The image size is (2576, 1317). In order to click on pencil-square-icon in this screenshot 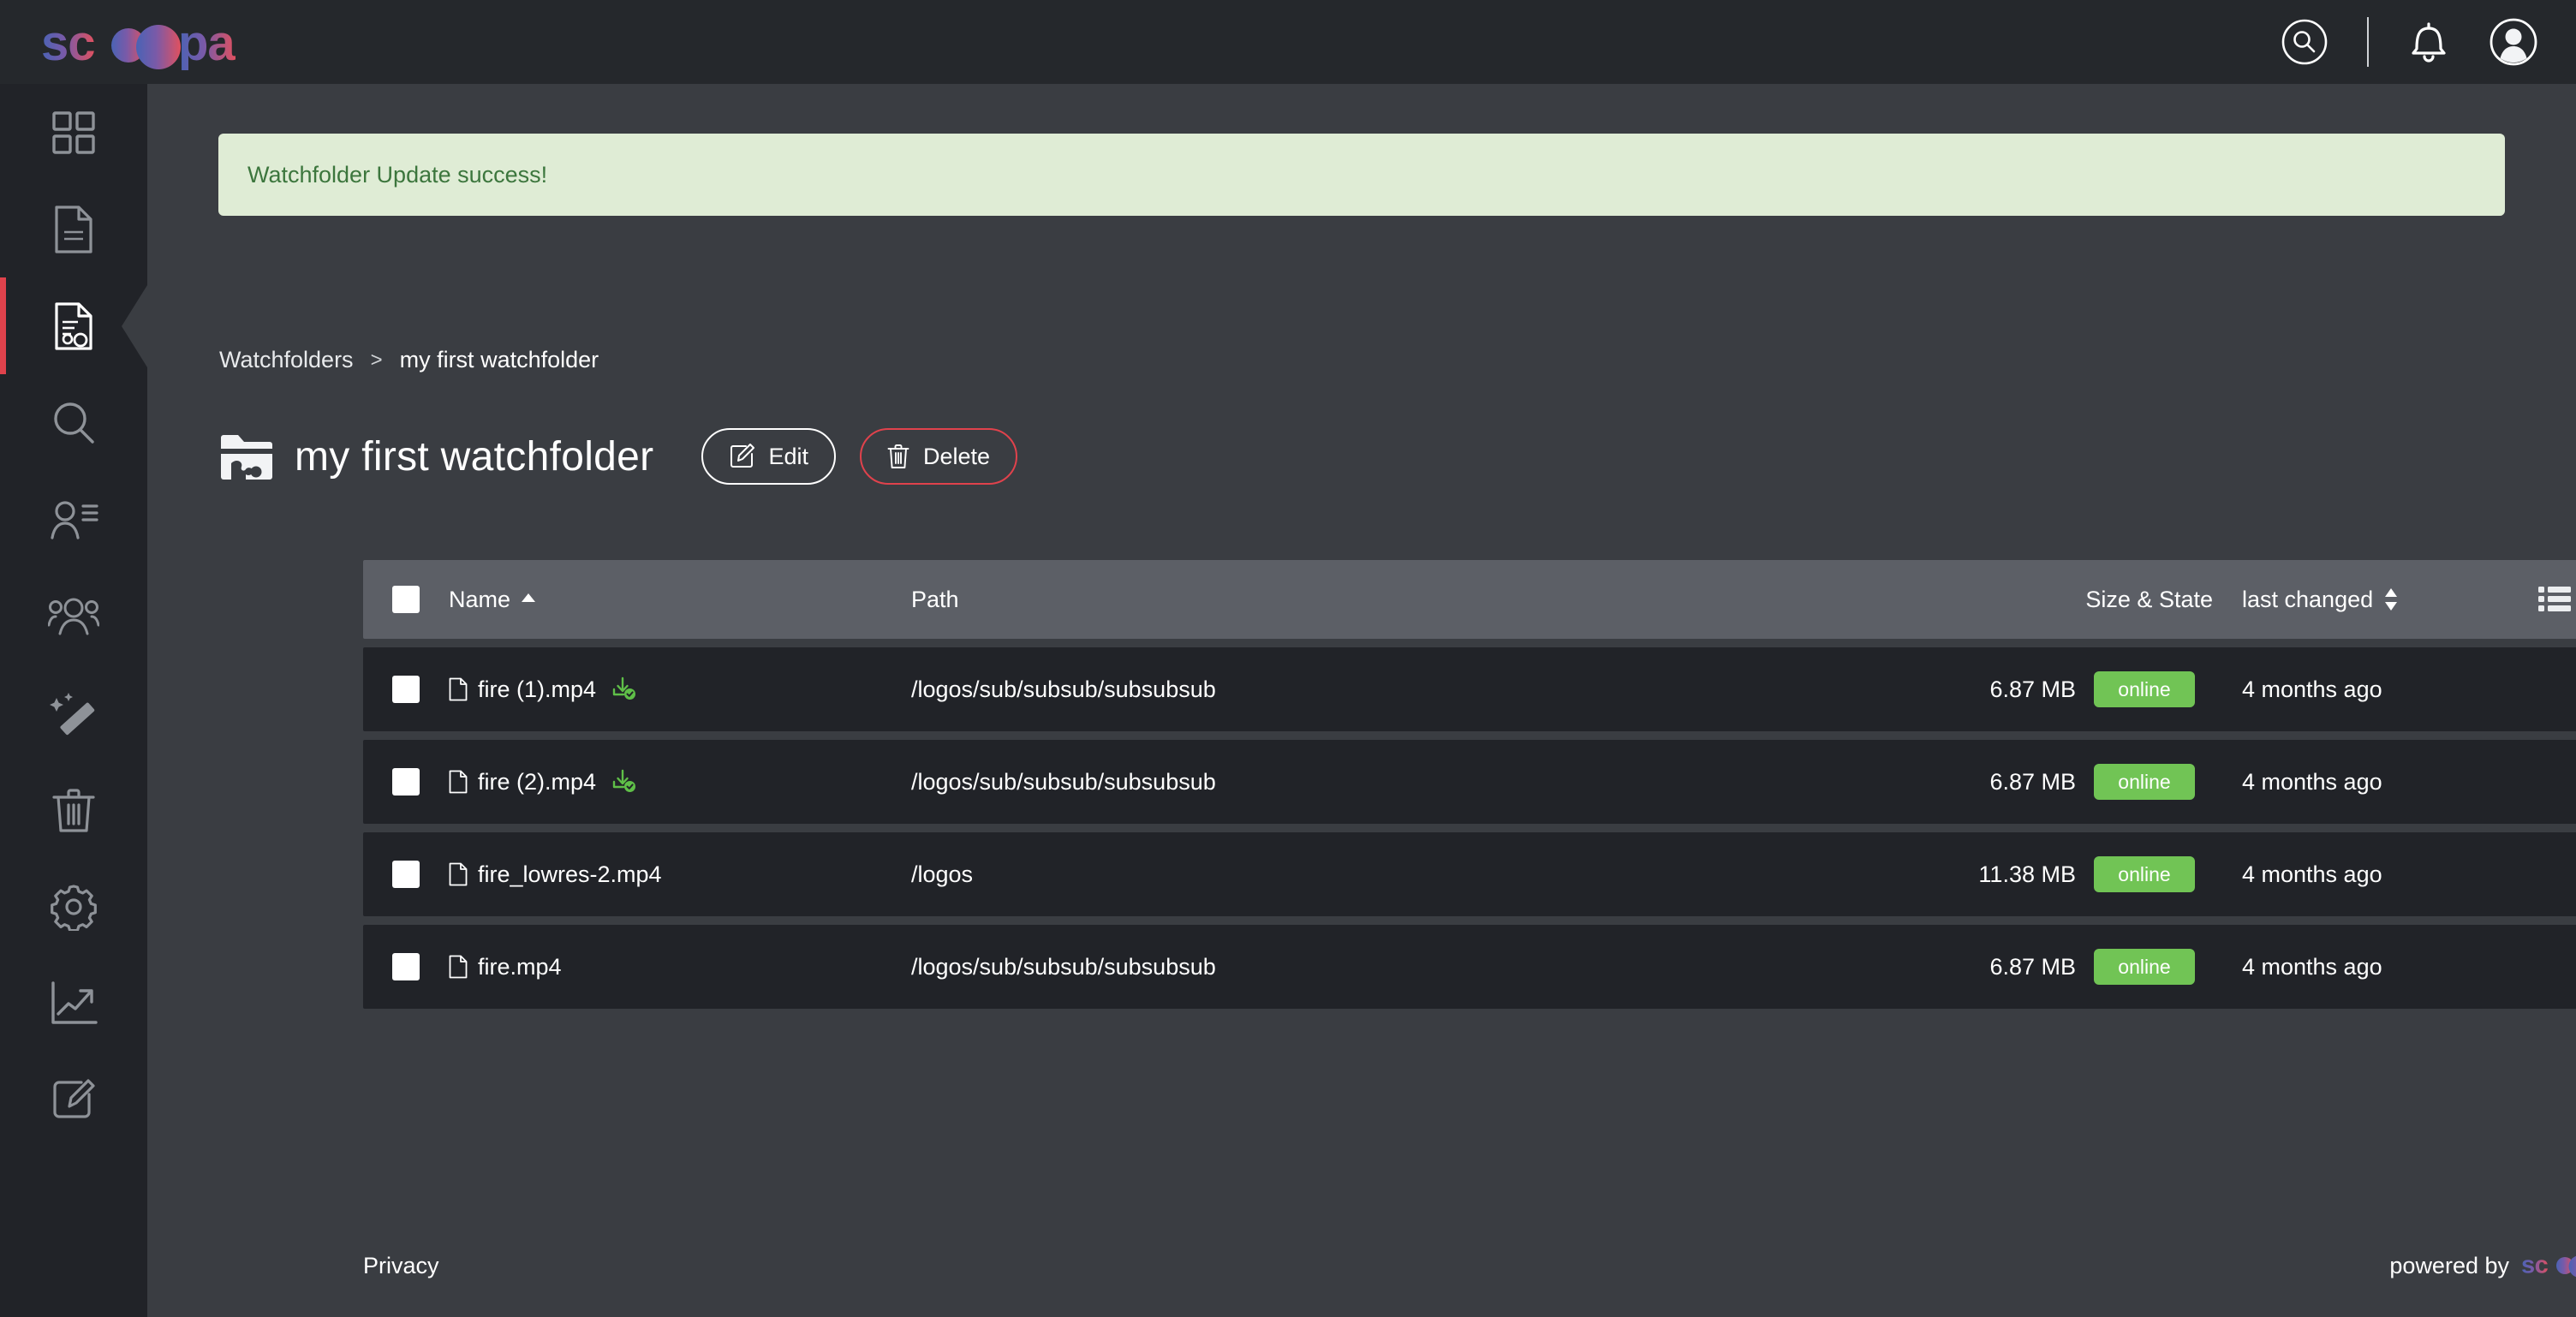, I will do `click(742, 457)`.